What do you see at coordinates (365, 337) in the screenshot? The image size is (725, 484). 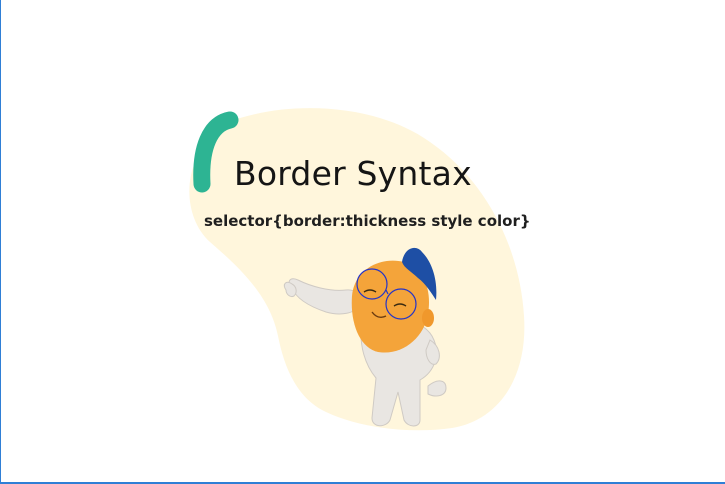 I see `waving-character-illustration` at bounding box center [365, 337].